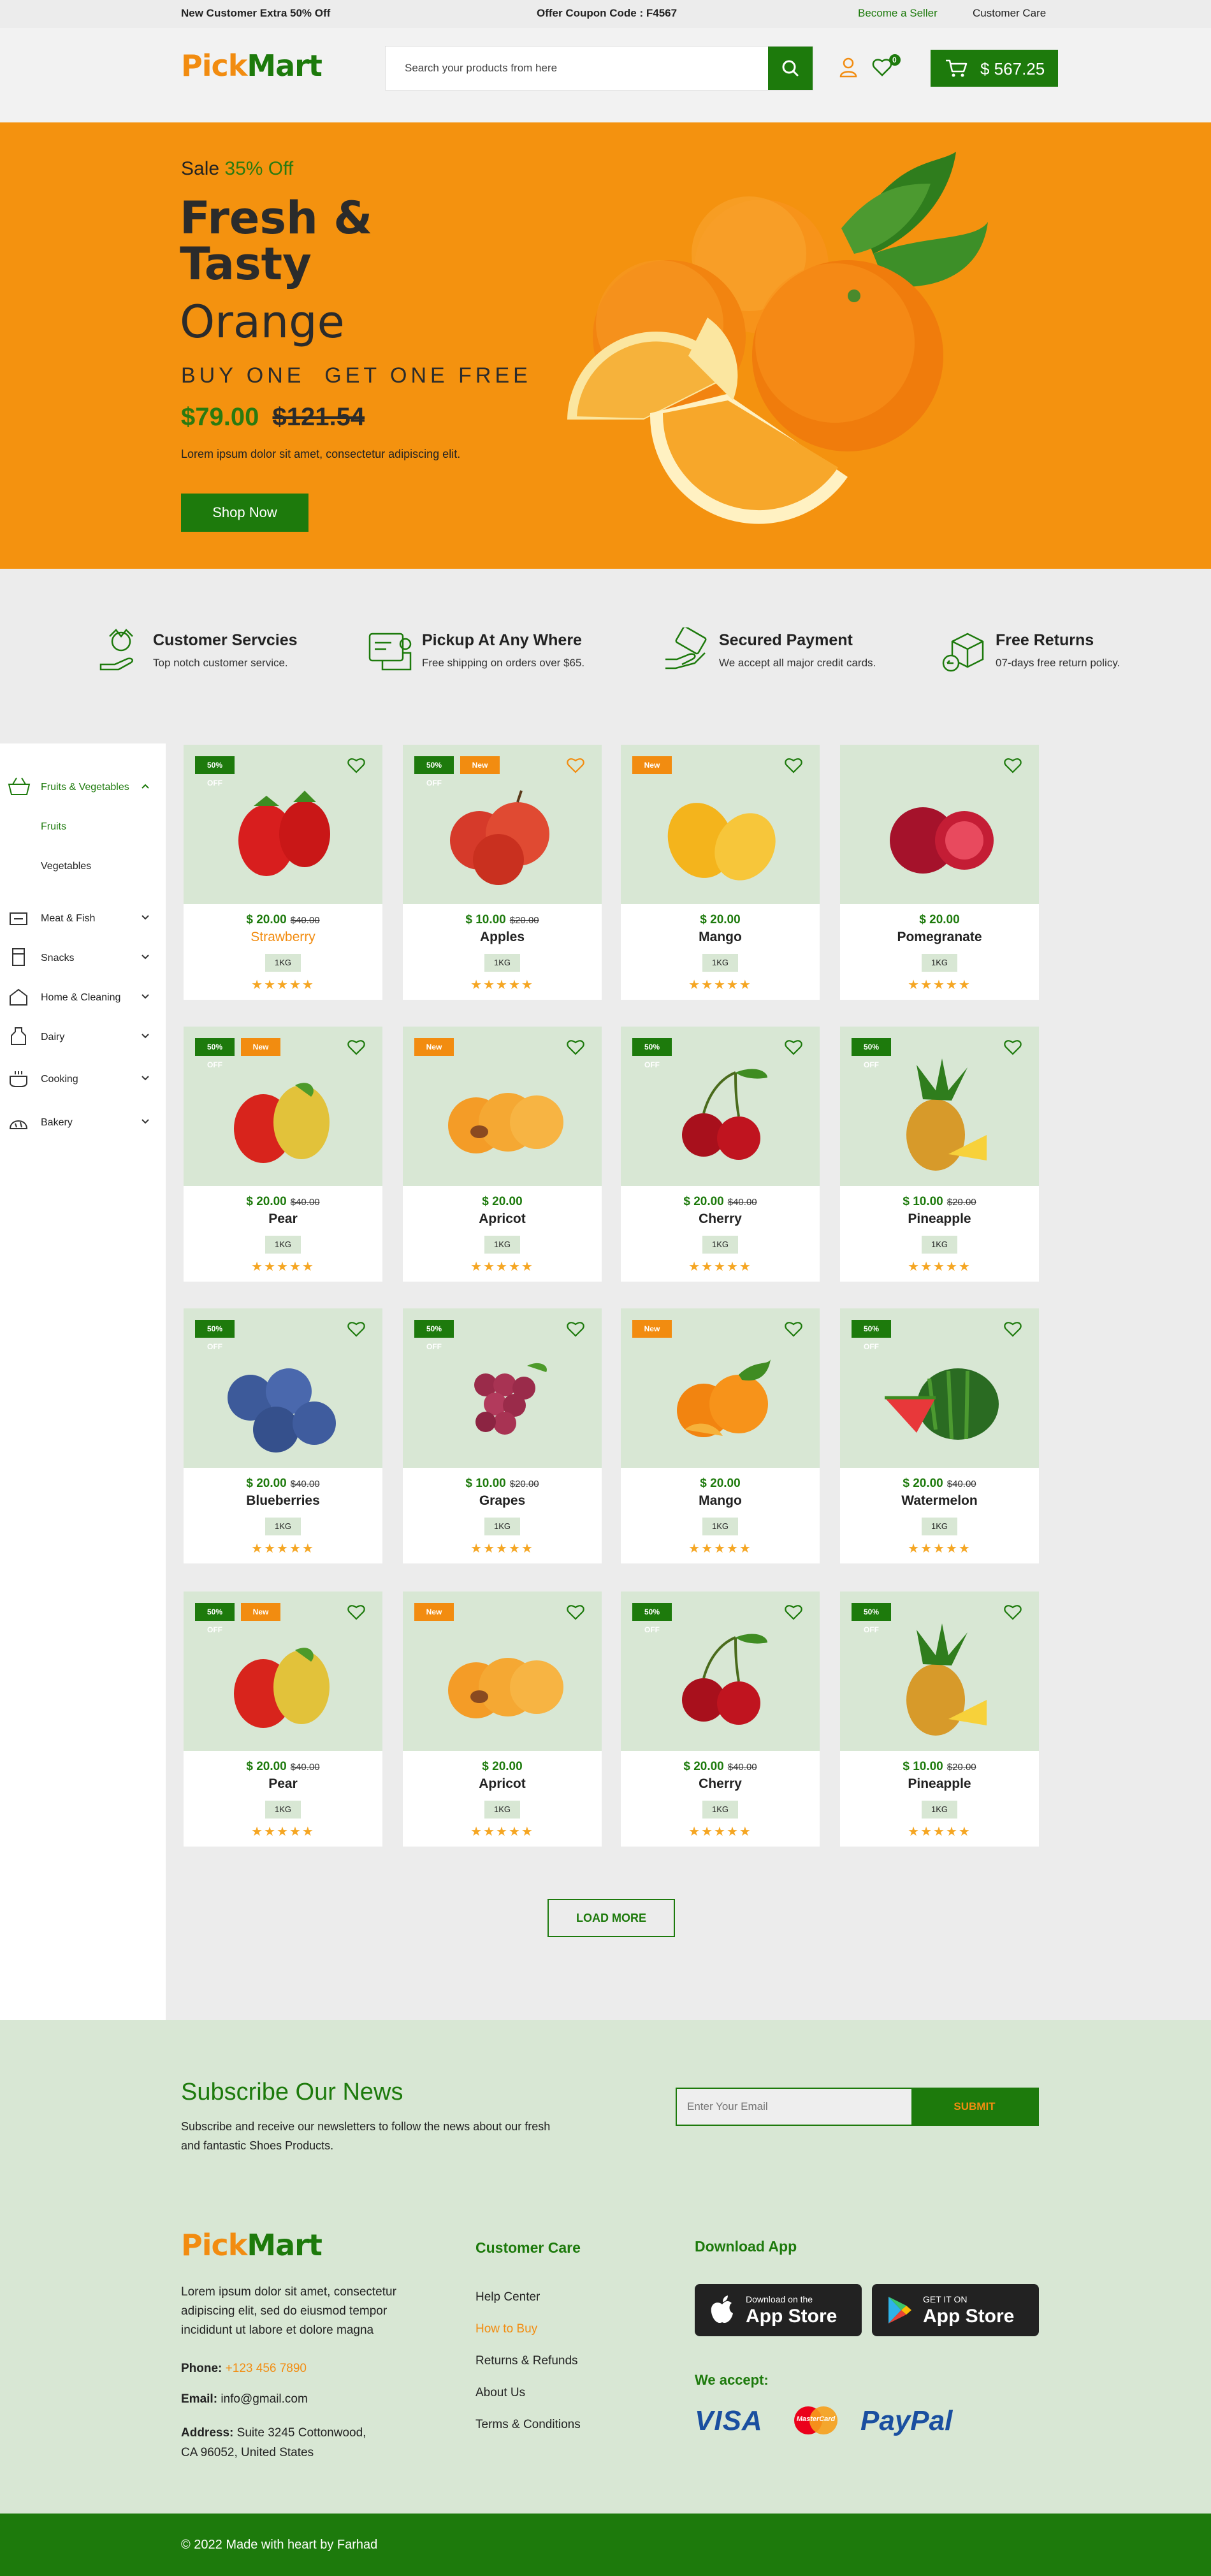 This screenshot has width=1211, height=2576. Describe the element at coordinates (994, 68) in the screenshot. I see `cart-button: $ 567.25` at that location.